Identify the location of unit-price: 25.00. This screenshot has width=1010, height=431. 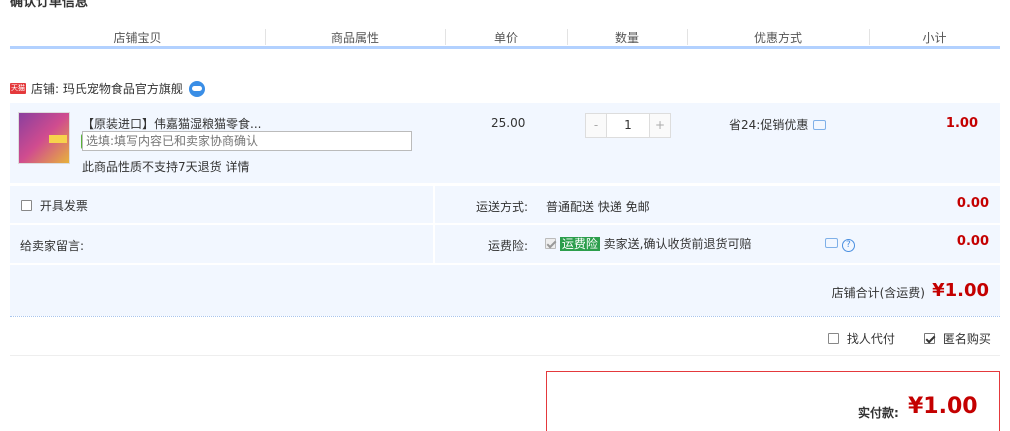
(508, 123).